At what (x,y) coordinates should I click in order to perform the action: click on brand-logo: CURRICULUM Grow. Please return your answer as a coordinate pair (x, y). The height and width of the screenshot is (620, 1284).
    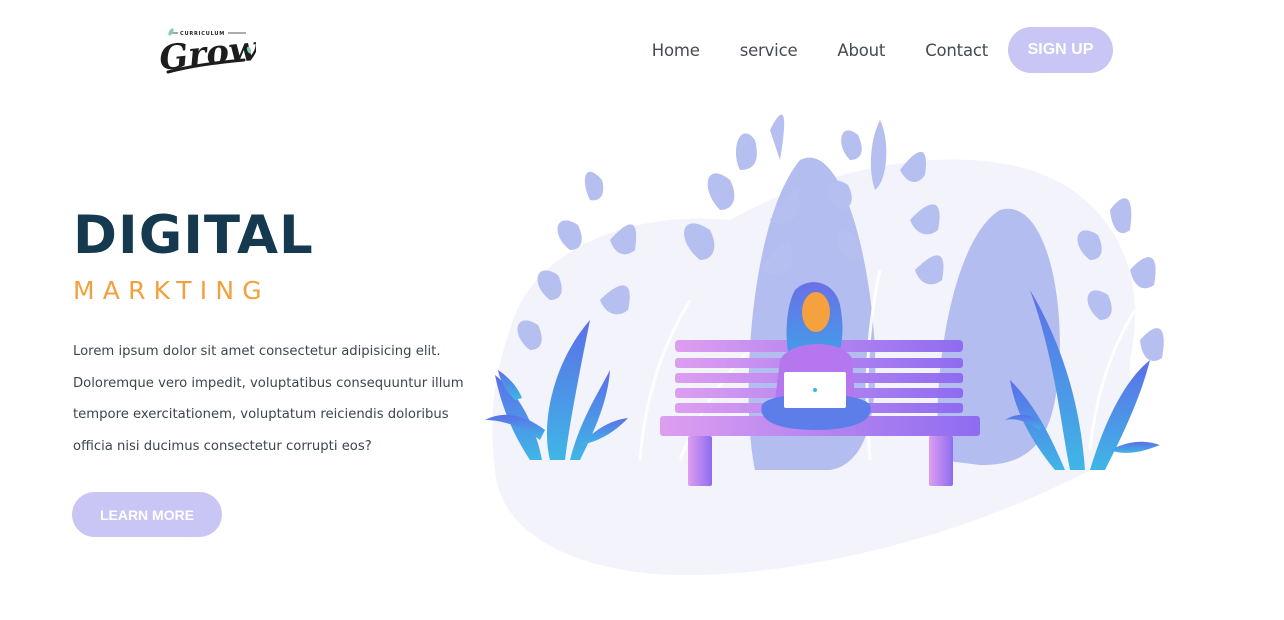
    Looking at the image, I should click on (207, 51).